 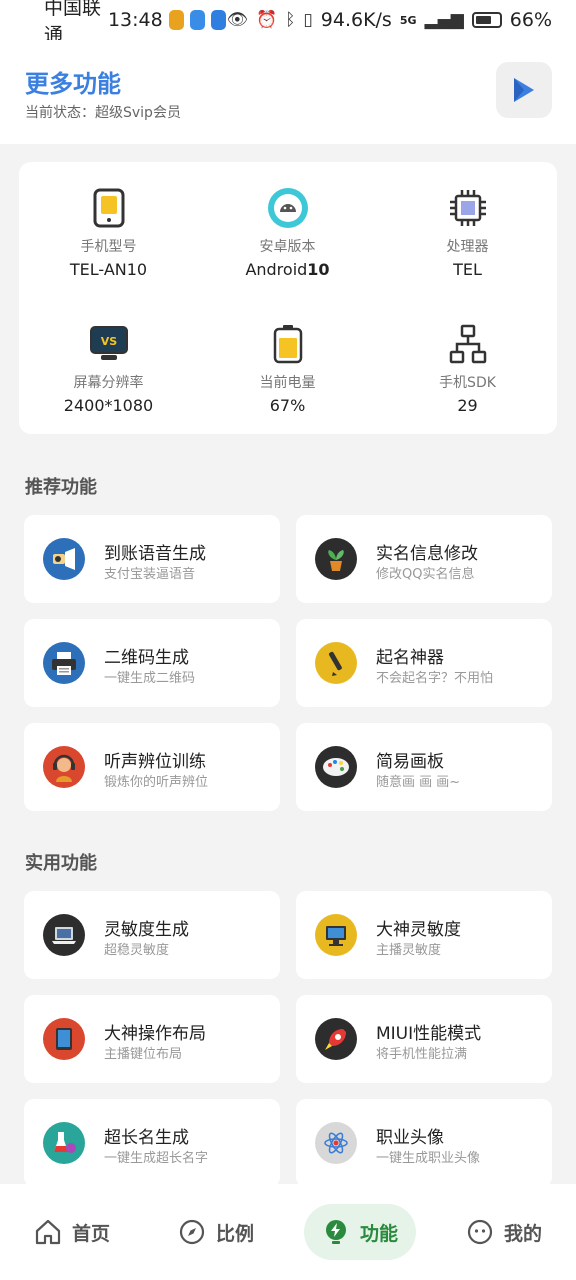 I want to click on play-button, so click(x=524, y=90).